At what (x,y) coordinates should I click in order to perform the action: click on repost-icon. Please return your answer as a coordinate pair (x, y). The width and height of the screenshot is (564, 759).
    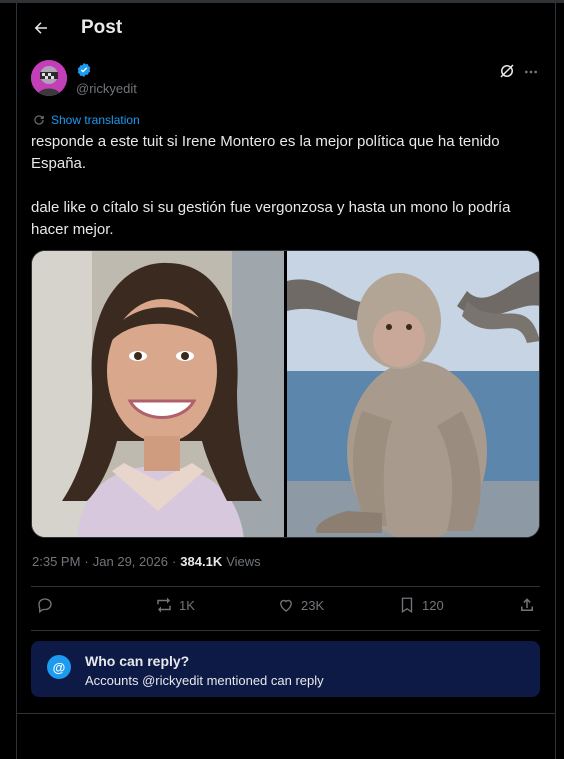
    Looking at the image, I should click on (164, 605).